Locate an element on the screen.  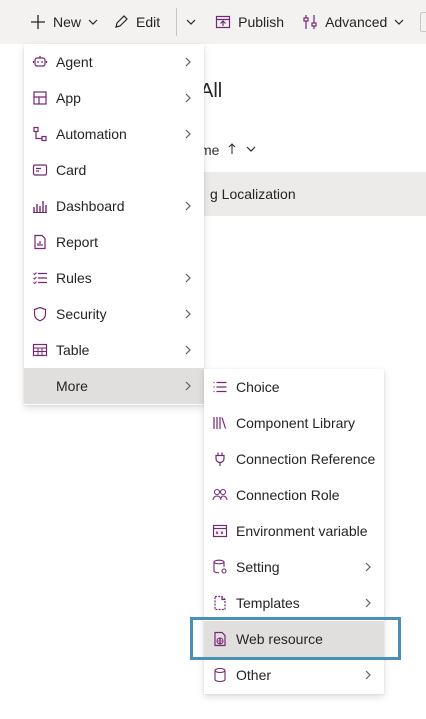
automation-icon is located at coordinates (40, 134).